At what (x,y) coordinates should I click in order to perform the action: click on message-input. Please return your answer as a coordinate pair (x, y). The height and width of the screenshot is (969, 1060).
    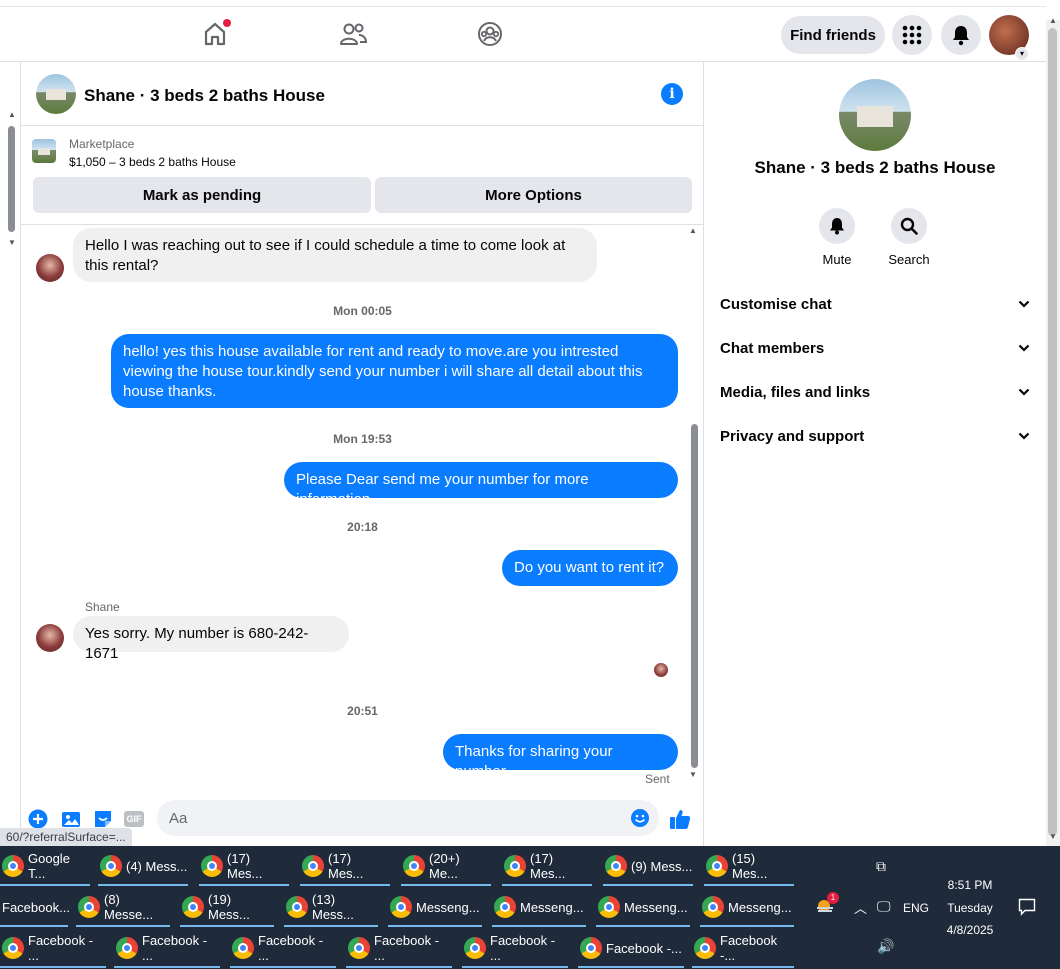
    Looking at the image, I should click on (389, 818).